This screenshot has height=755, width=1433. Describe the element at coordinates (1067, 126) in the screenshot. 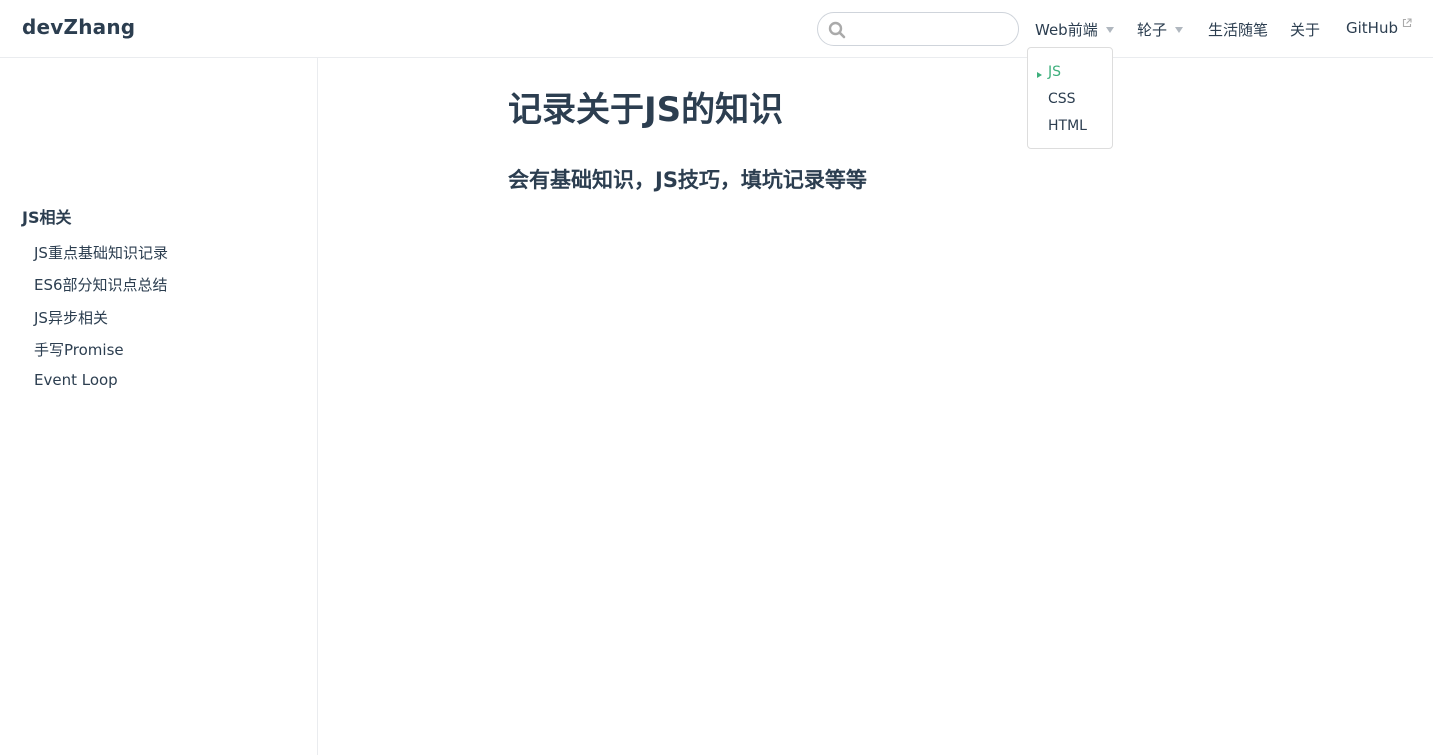

I see `dropdown-item-html: HTML` at that location.